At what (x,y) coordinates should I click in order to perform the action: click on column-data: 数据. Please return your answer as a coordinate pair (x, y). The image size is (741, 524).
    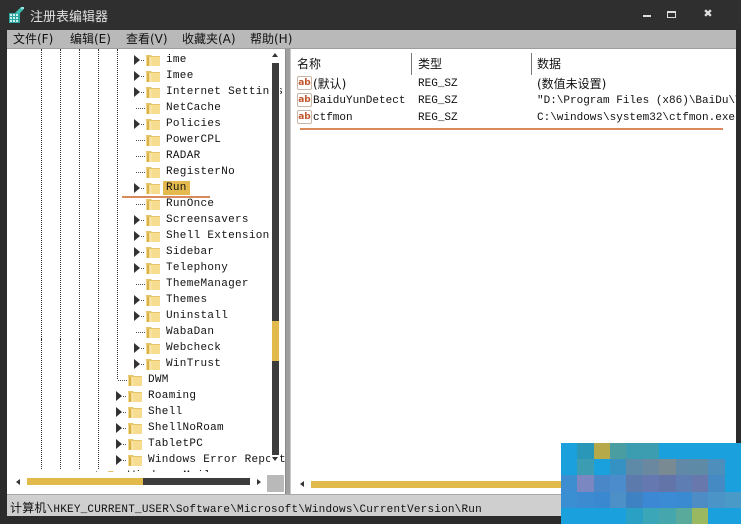
    Looking at the image, I should click on (549, 63).